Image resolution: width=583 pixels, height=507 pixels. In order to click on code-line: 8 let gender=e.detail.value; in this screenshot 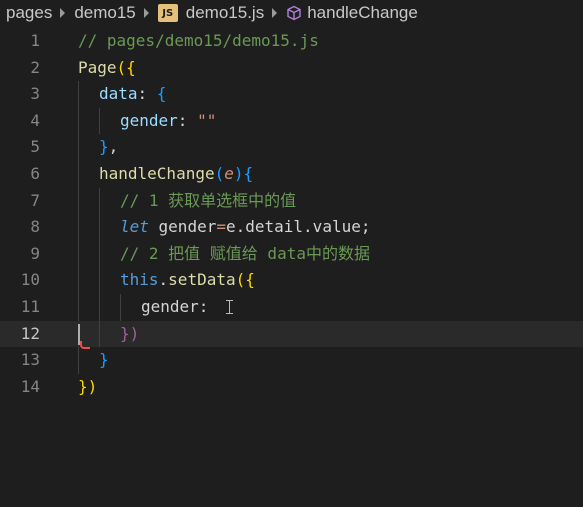, I will do `click(291, 227)`.